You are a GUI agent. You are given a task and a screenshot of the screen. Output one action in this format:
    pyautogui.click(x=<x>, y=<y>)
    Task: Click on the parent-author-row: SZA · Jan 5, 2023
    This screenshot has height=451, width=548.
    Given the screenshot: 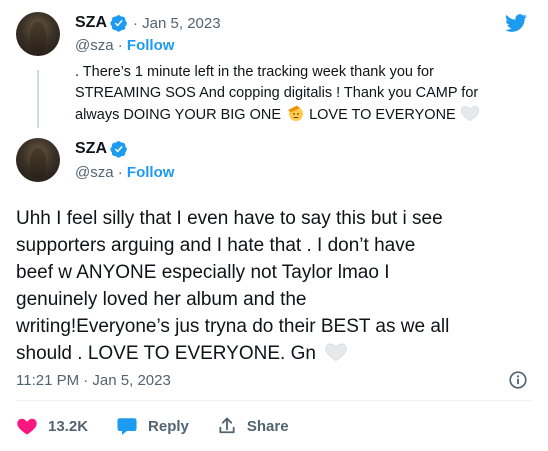 What is the action you would take?
    pyautogui.click(x=148, y=23)
    